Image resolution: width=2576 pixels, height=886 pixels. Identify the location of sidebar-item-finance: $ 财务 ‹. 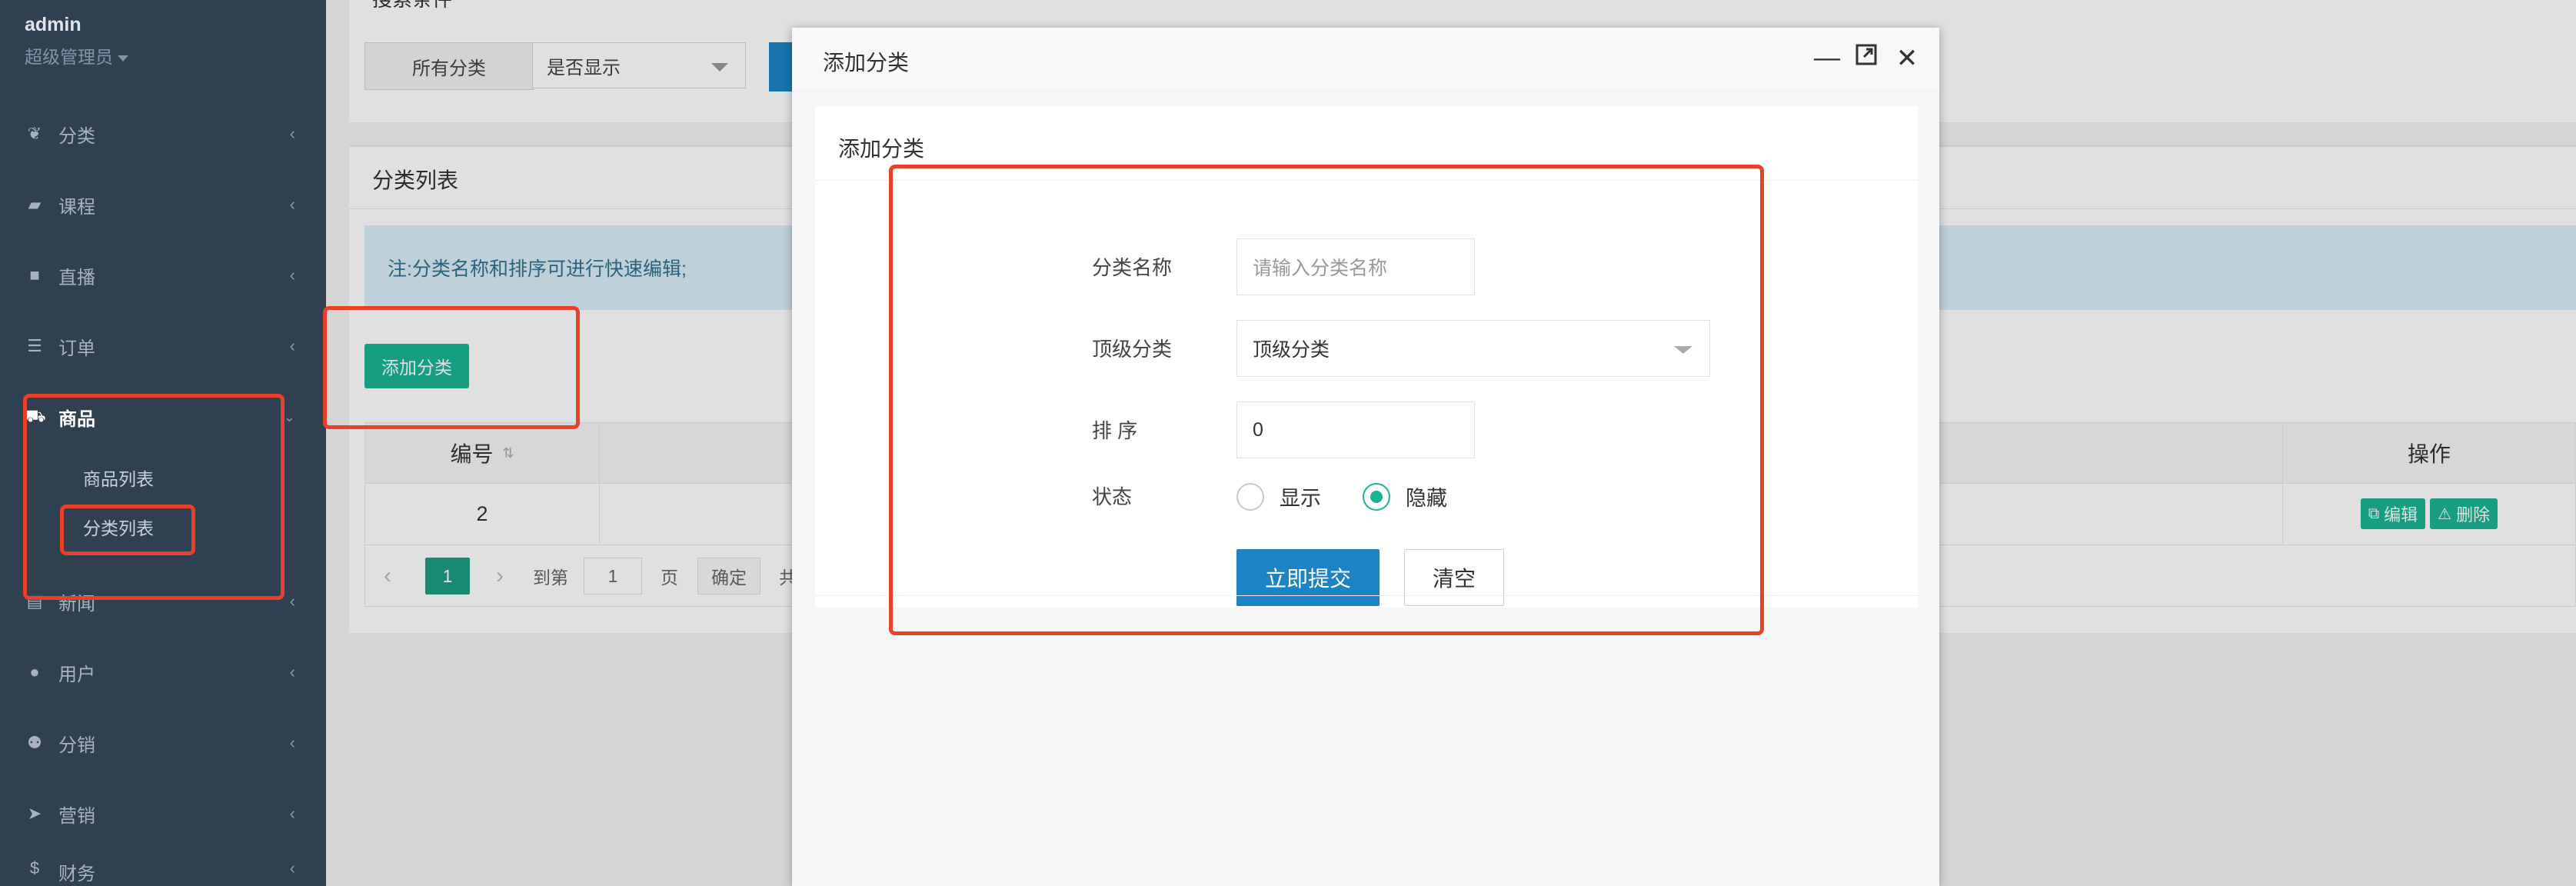
(163, 872).